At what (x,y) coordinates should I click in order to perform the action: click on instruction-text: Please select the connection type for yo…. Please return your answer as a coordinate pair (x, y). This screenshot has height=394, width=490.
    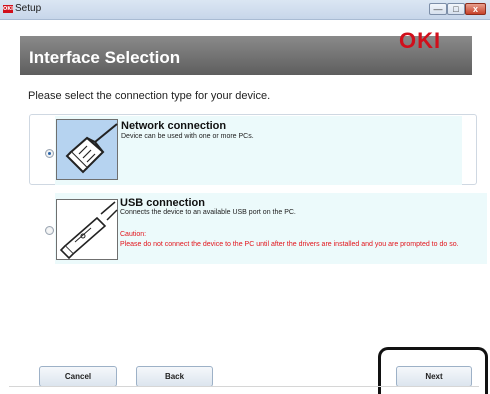
    Looking at the image, I should click on (149, 96).